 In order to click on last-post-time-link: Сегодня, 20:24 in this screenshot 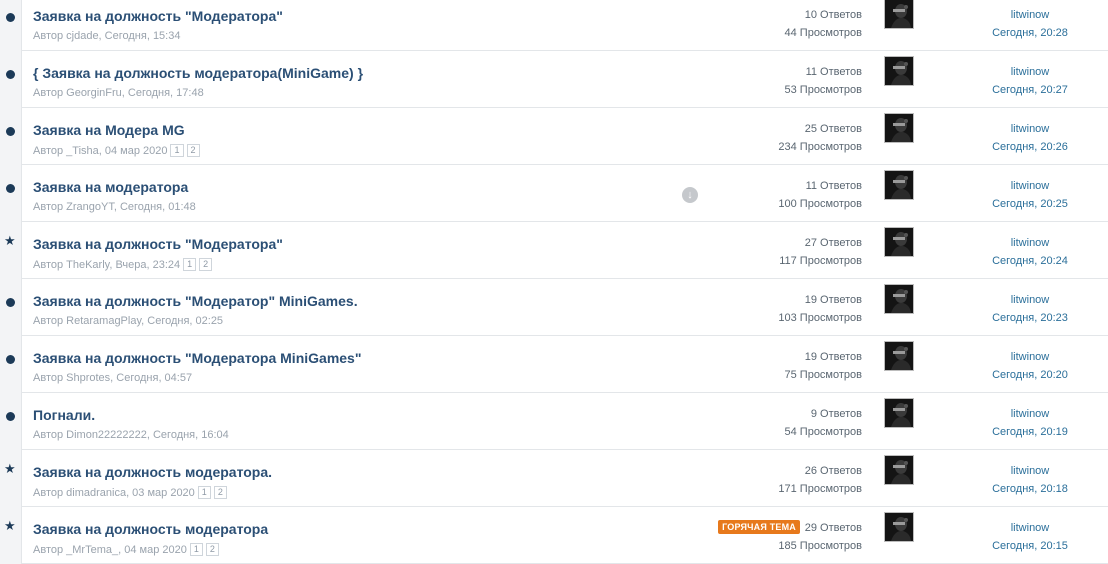, I will do `click(1030, 261)`.